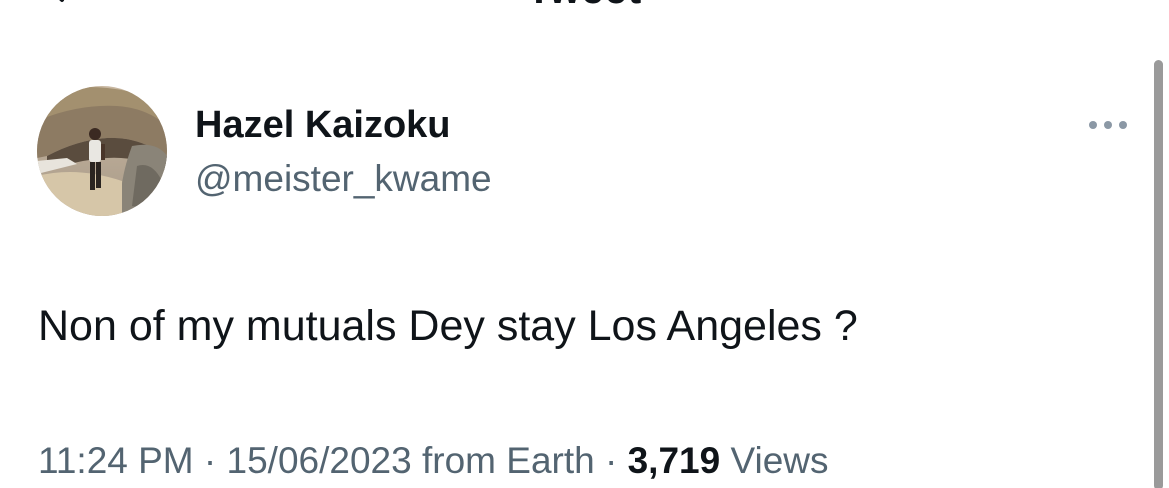 The width and height of the screenshot is (1169, 488). What do you see at coordinates (116, 460) in the screenshot?
I see `tweet-time: 11:24 PM` at bounding box center [116, 460].